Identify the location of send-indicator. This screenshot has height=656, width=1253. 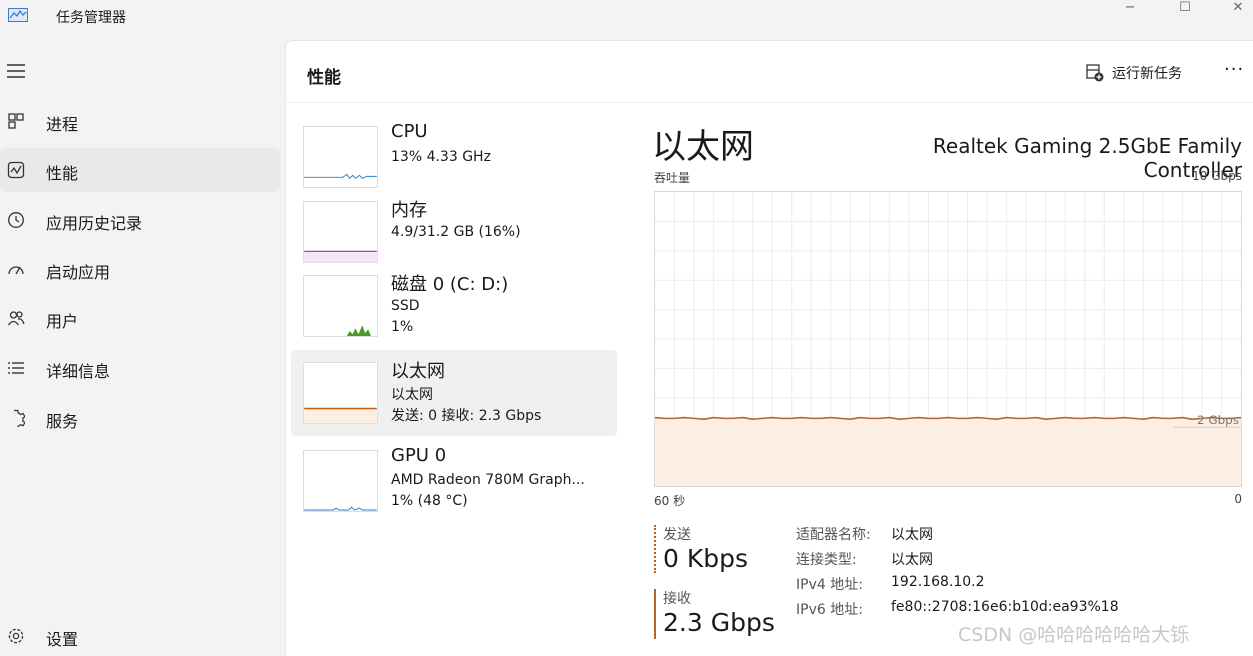
(655, 549).